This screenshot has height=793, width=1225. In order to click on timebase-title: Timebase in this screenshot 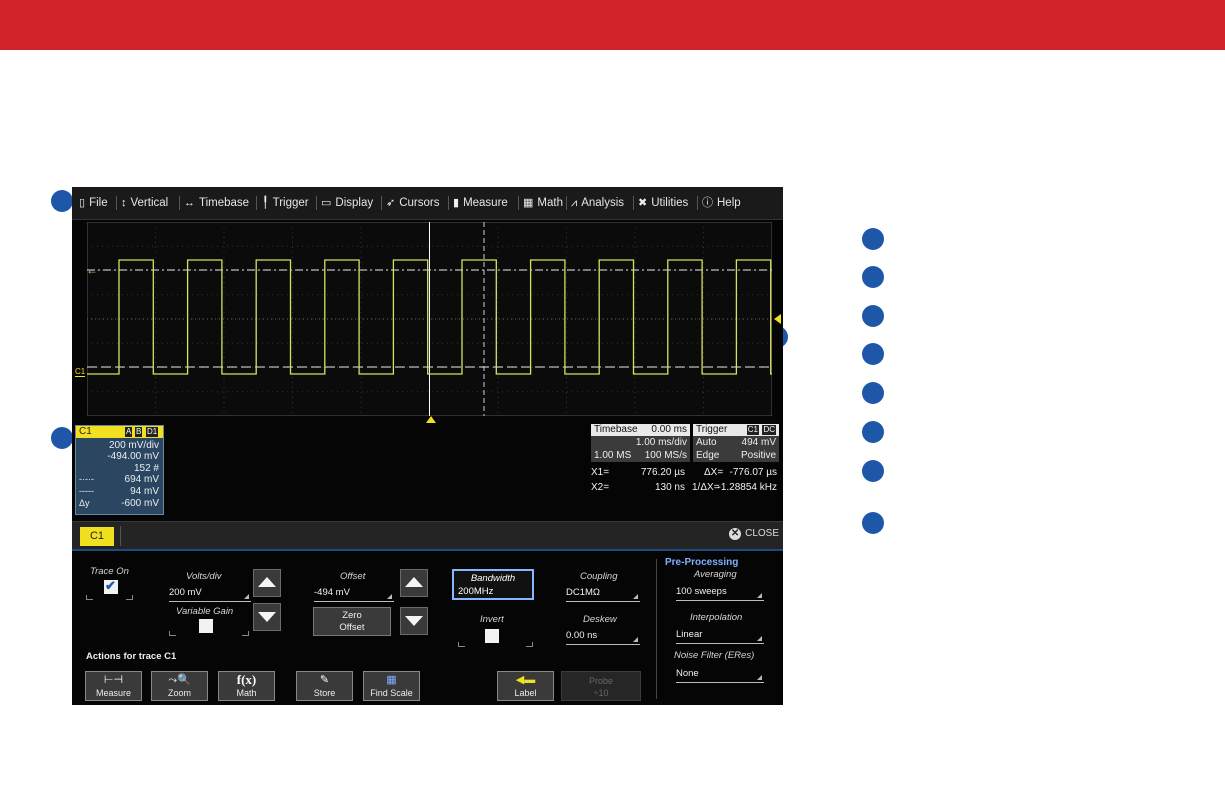, I will do `click(616, 429)`.